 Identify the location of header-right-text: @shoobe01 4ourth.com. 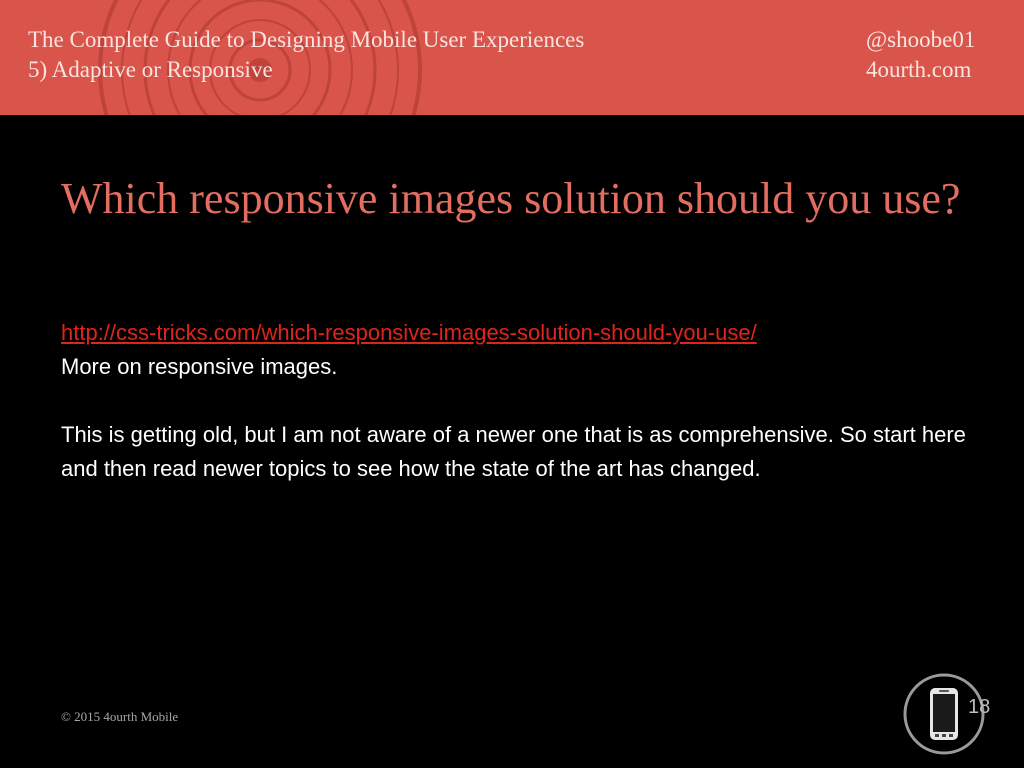
(920, 55).